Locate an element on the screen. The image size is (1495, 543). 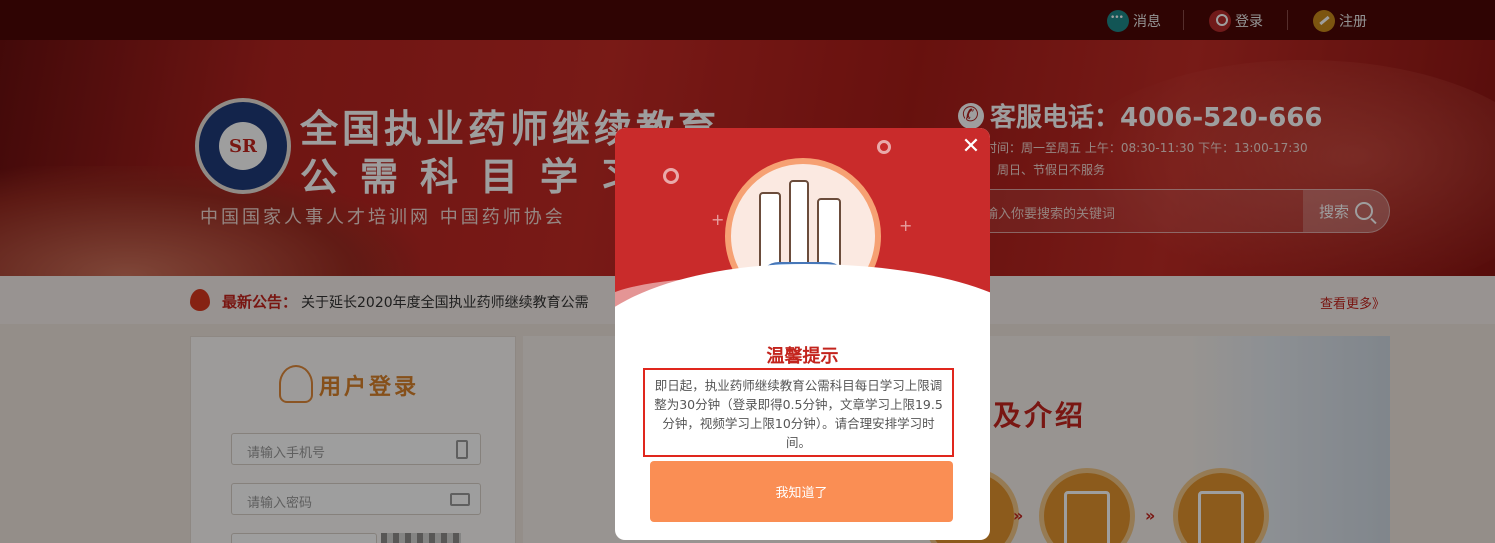
acknowledge-button-label: 我知道了 is located at coordinates (801, 493).